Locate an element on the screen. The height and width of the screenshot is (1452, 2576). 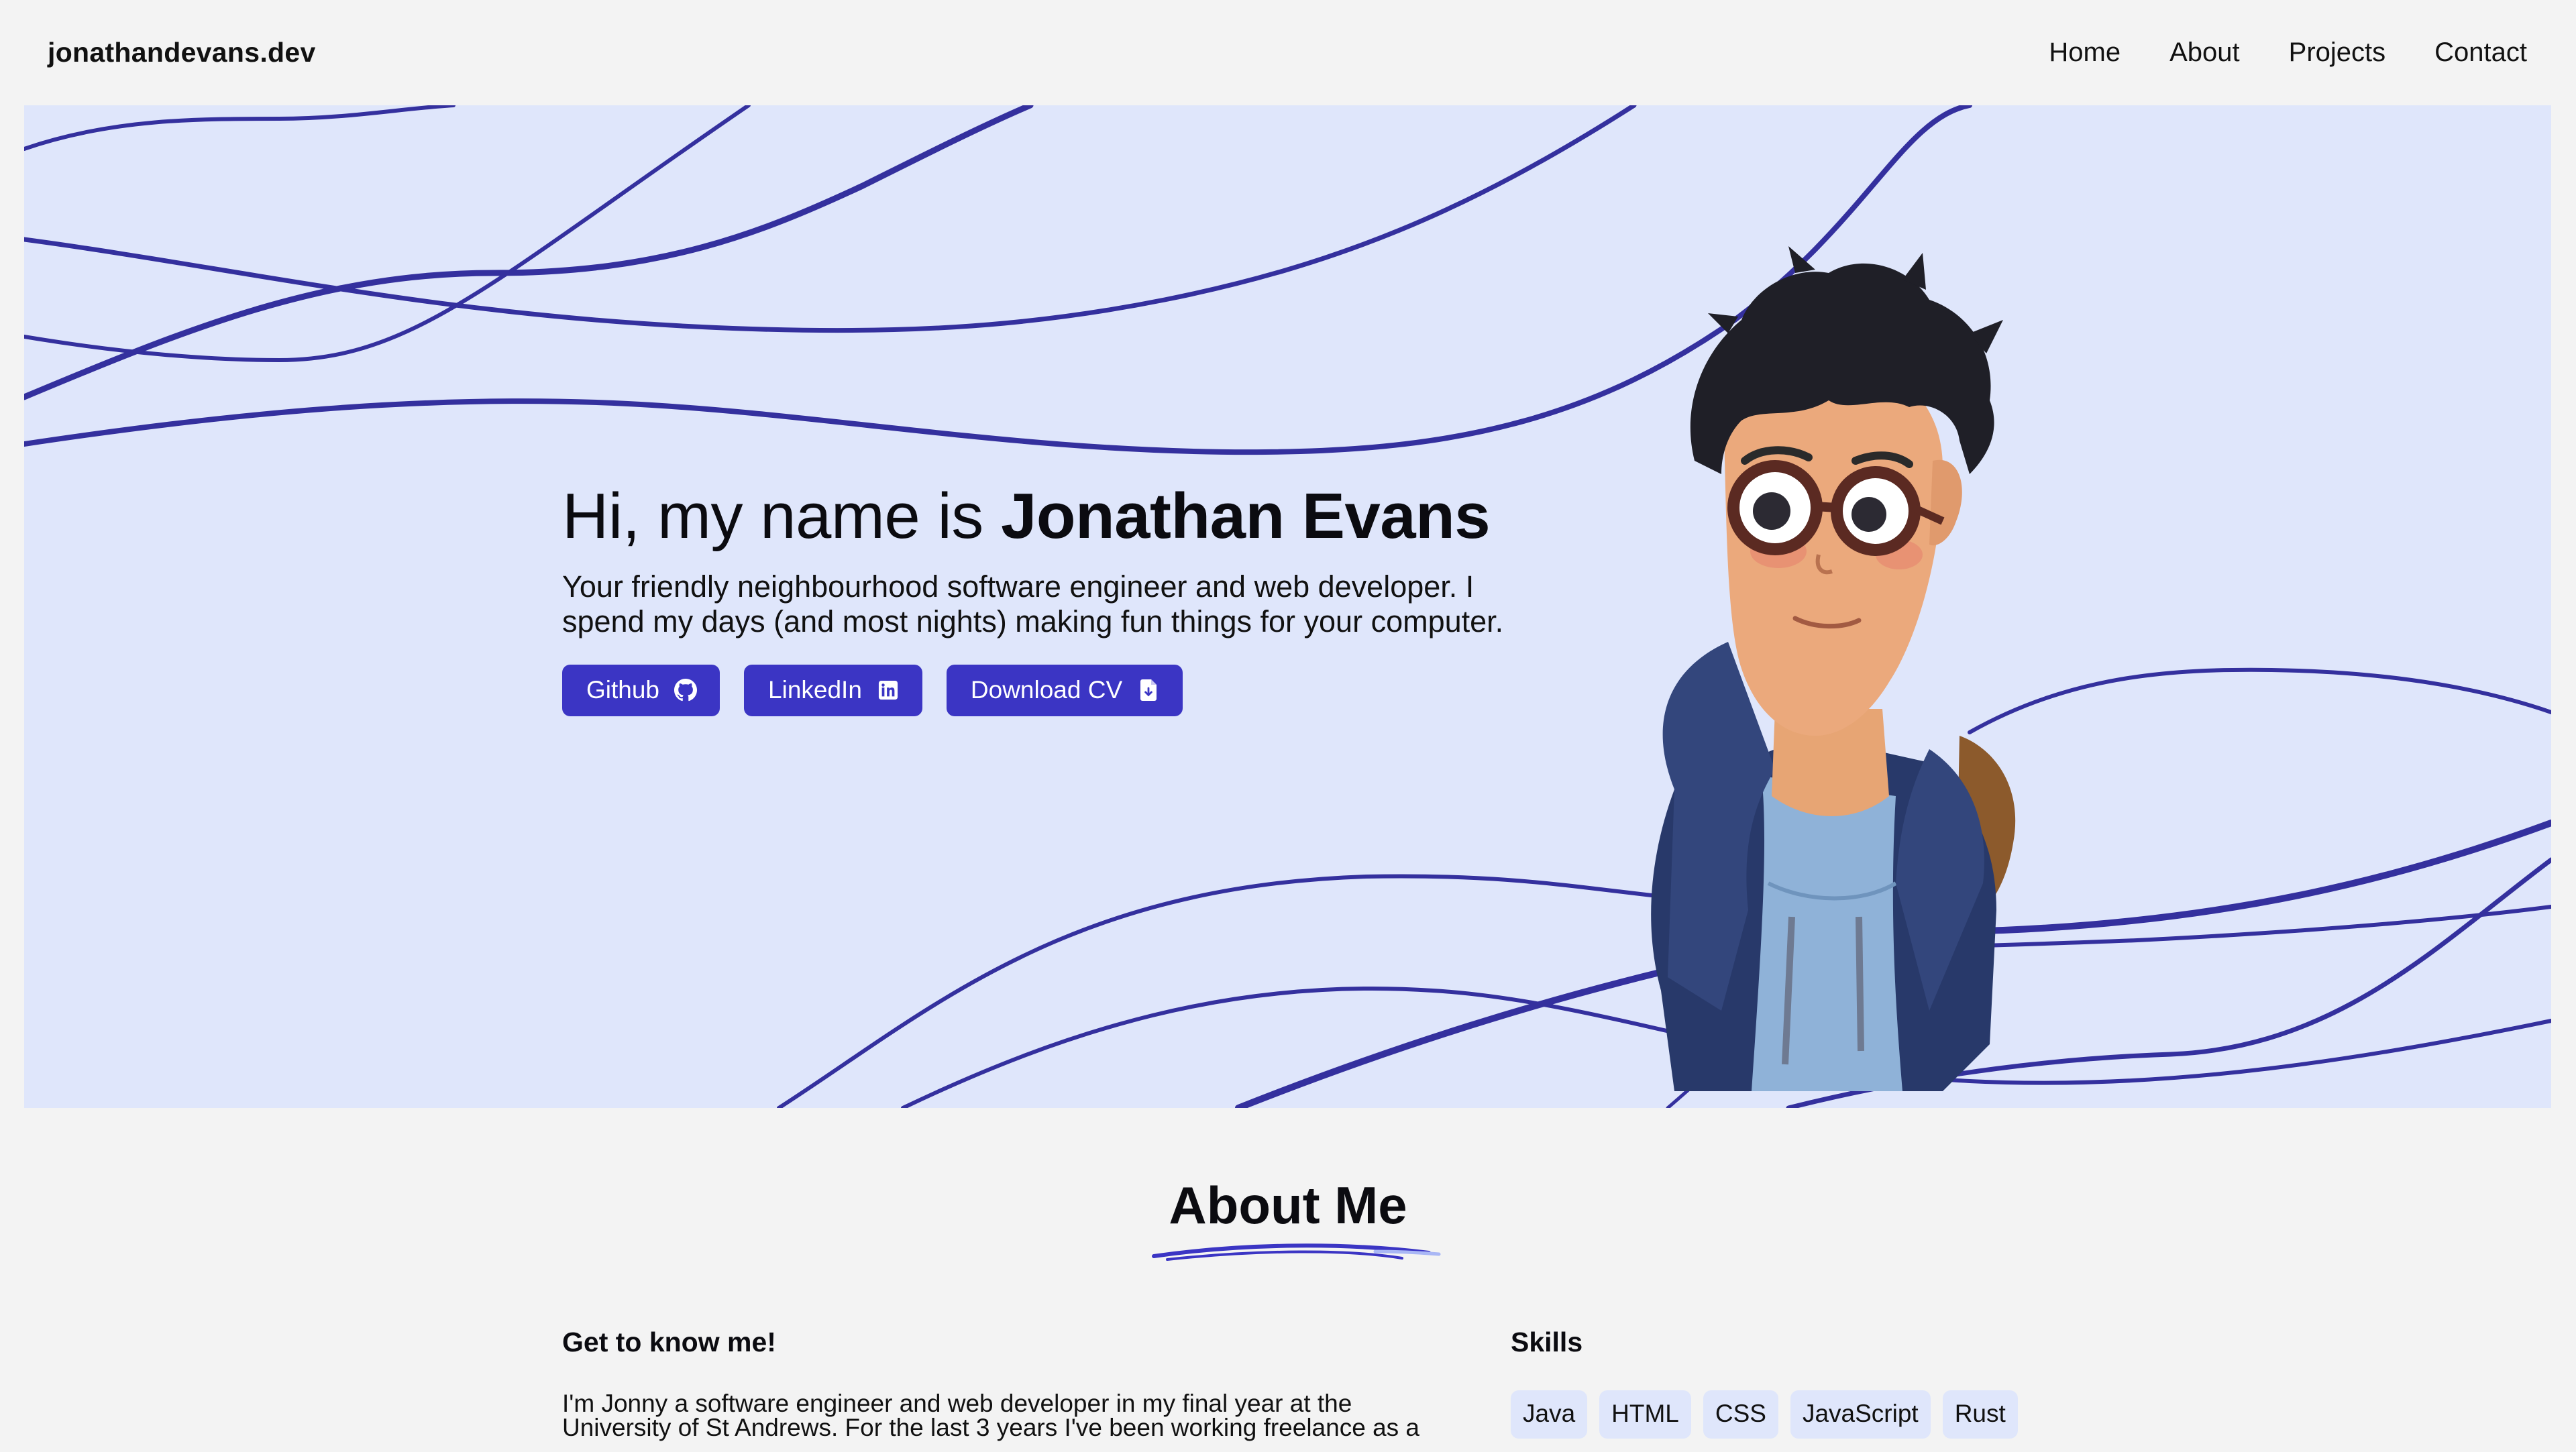
linkedin-button-label: LinkedIn is located at coordinates (815, 690).